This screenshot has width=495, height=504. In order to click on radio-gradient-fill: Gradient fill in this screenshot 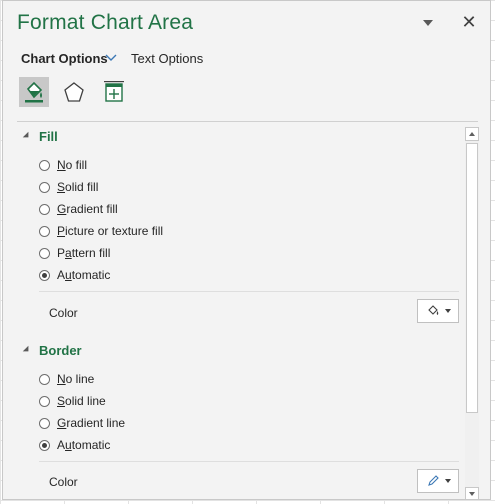, I will do `click(78, 209)`.